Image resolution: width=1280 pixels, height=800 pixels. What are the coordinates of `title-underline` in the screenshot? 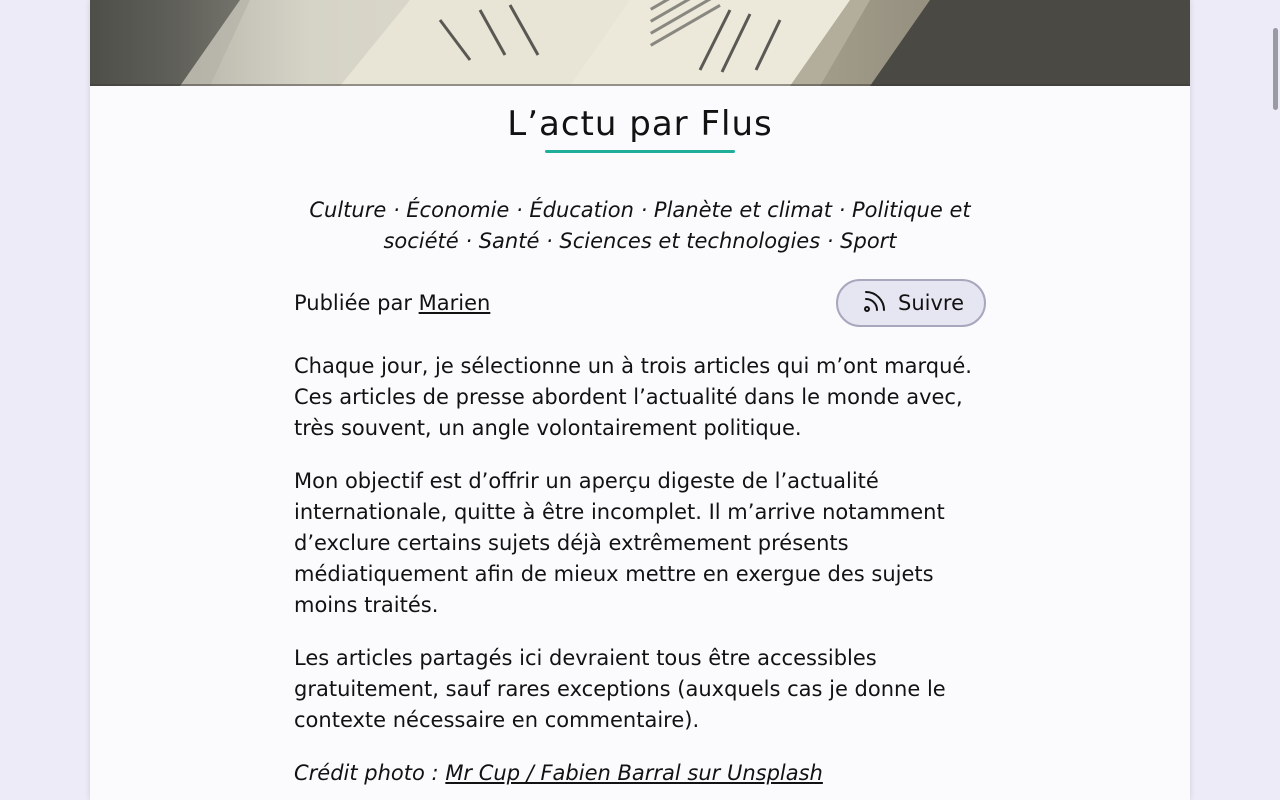 It's located at (640, 151).